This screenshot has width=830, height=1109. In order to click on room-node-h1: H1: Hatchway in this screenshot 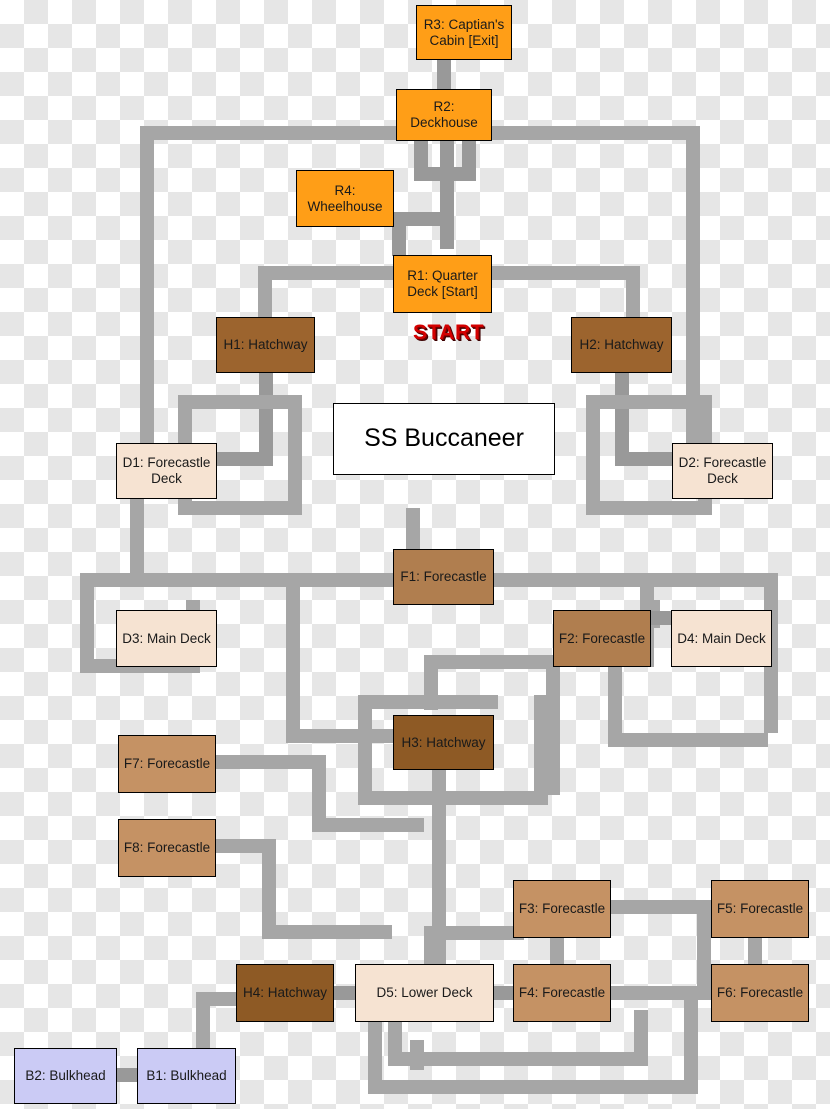, I will do `click(265, 345)`.